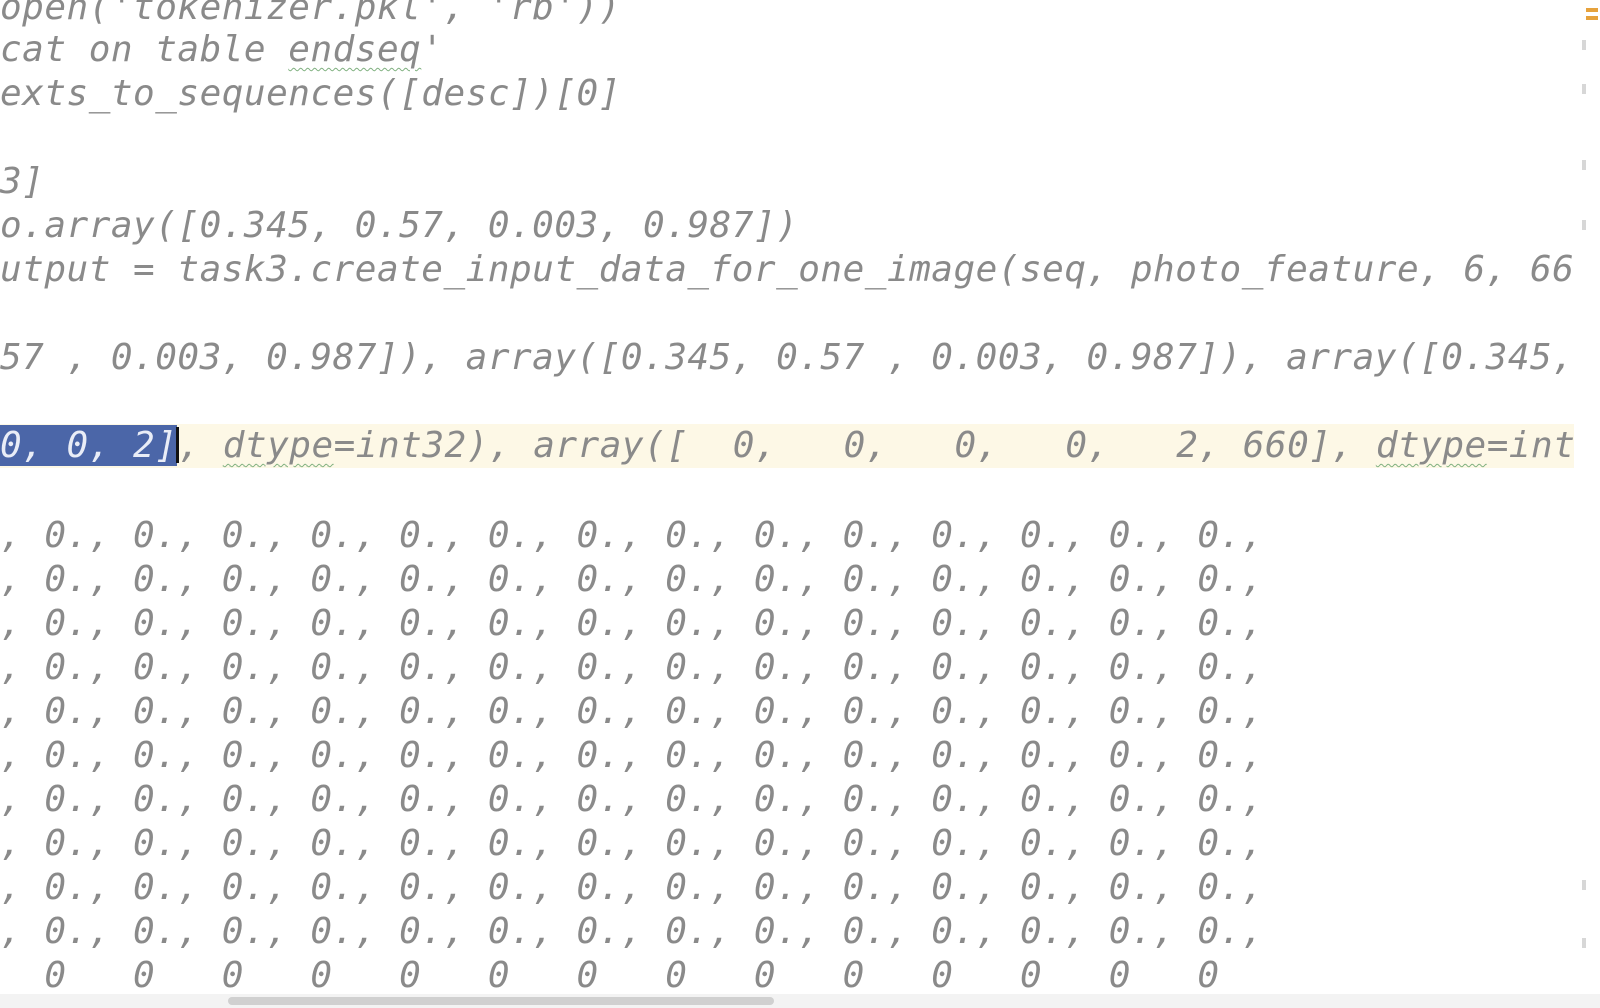 This screenshot has width=1600, height=1008. Describe the element at coordinates (1298, 445) in the screenshot. I see `mouse-cursor-text: 0` at that location.